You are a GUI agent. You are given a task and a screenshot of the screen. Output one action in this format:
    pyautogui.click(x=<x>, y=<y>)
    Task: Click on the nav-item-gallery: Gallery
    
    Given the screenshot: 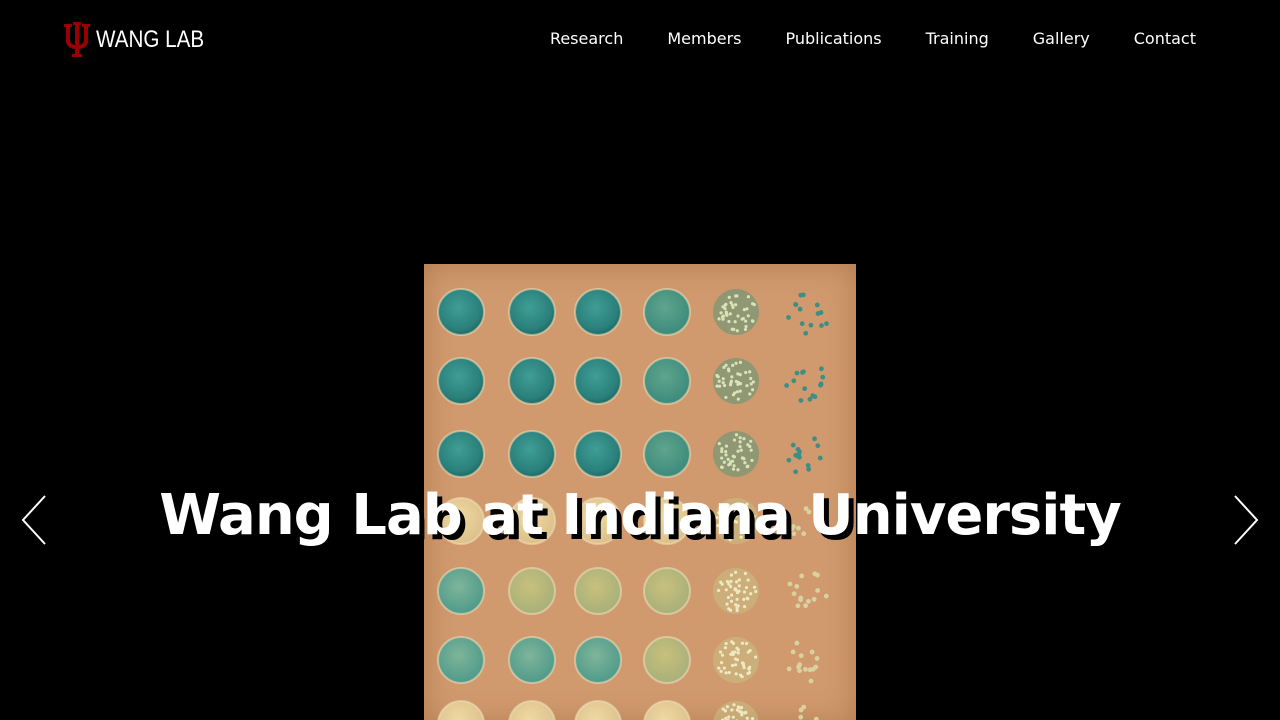 What is the action you would take?
    pyautogui.click(x=1061, y=39)
    